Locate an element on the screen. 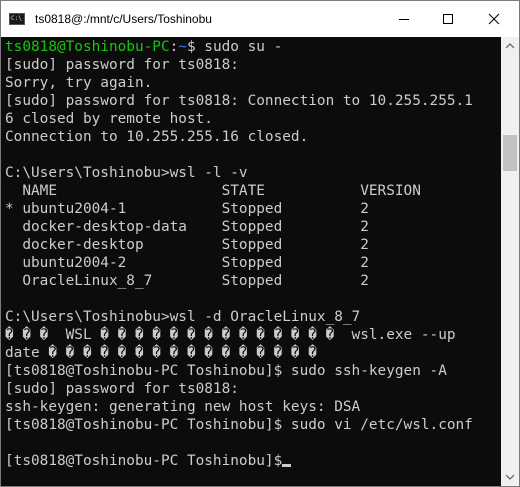 The height and width of the screenshot is (487, 520). terminal-text-segment: [ts0818@Toshinobu-PC Toshinobu]$ is located at coordinates (144, 461).